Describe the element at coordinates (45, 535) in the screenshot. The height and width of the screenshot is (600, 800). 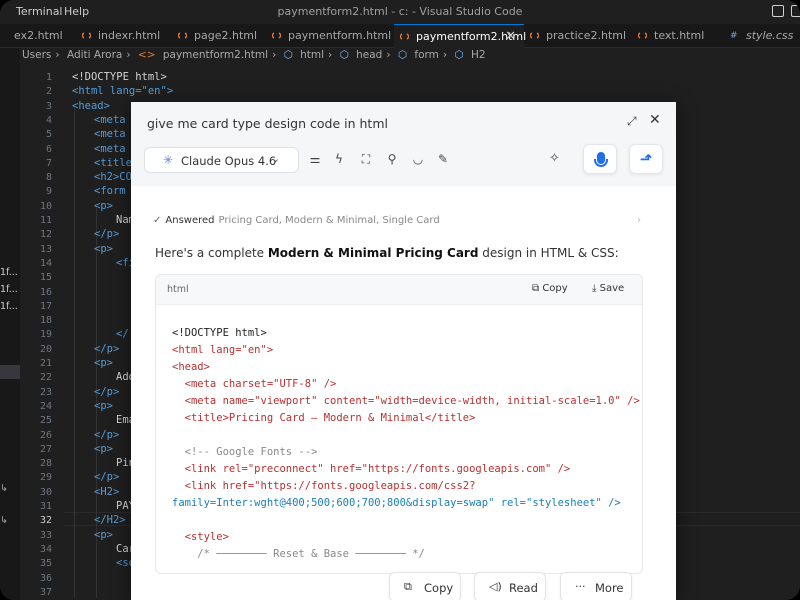
I see `line-number: 33` at that location.